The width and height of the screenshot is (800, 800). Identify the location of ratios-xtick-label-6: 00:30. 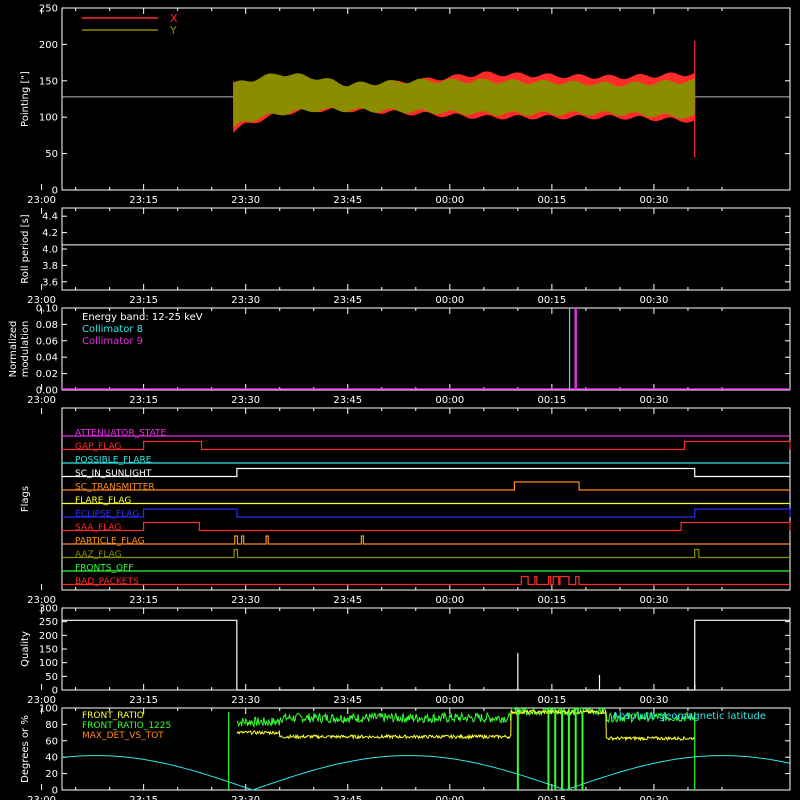
(654, 797).